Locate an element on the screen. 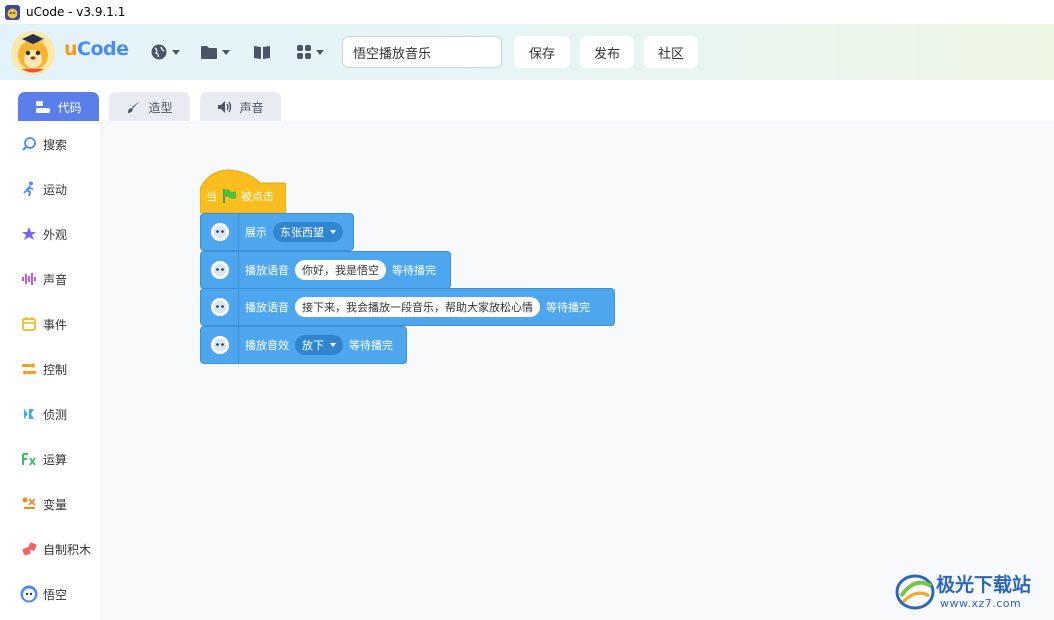 The height and width of the screenshot is (620, 1054). action-dropdown: 东张西望 is located at coordinates (308, 232).